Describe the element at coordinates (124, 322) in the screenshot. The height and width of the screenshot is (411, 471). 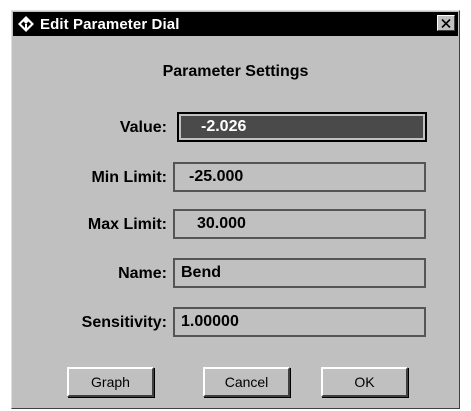
I see `sensitivity-label: Sensitivity:` at that location.